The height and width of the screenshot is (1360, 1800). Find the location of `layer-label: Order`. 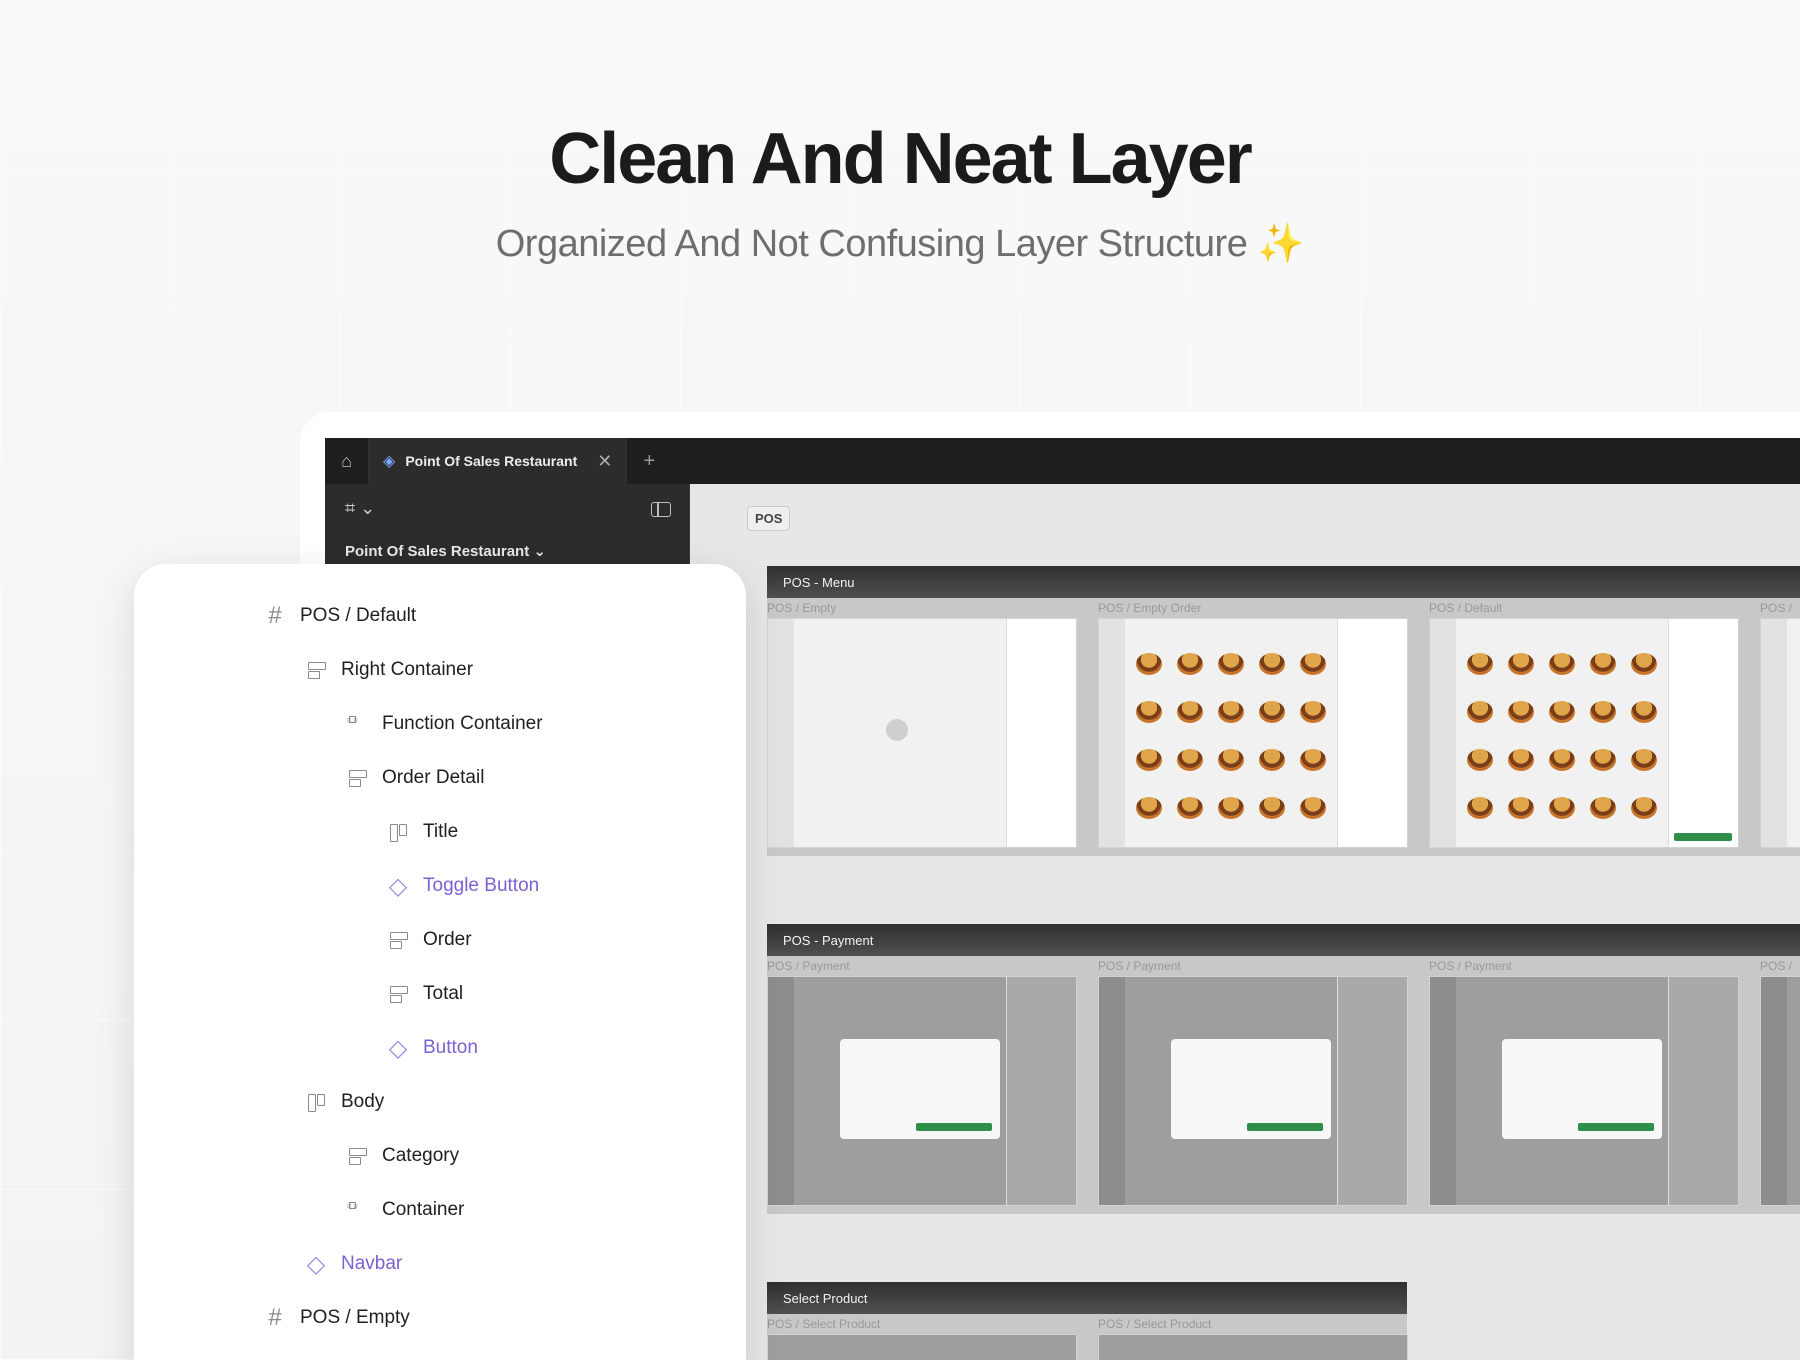

layer-label: Order is located at coordinates (447, 939).